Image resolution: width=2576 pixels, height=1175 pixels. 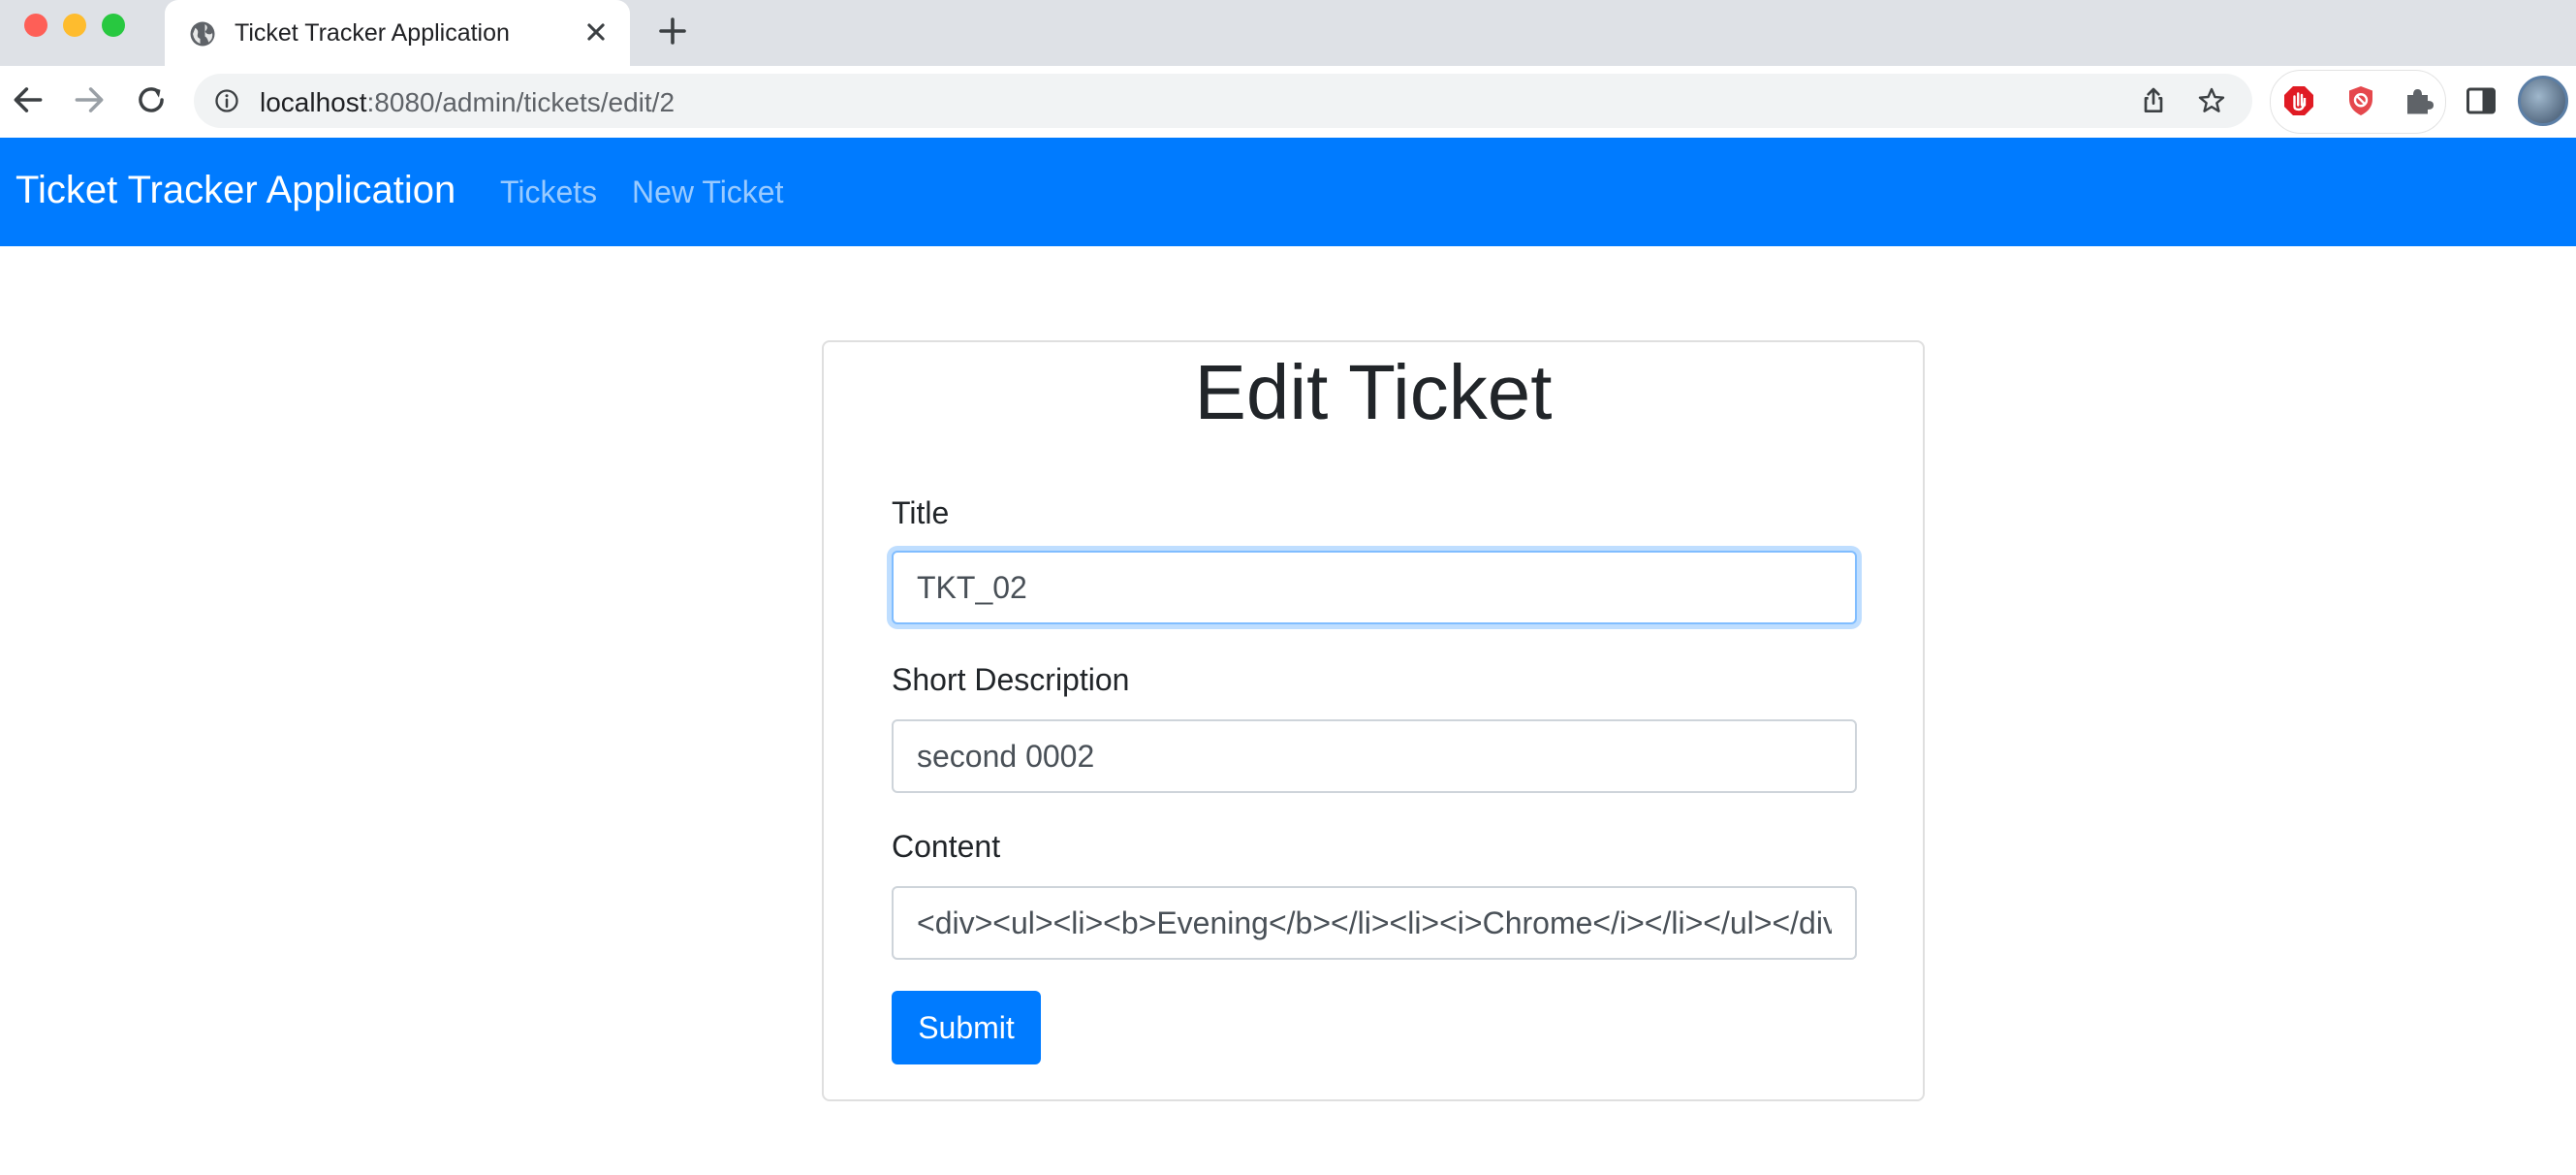 I want to click on navbar-brand: Ticket Tracker Application, so click(x=236, y=190).